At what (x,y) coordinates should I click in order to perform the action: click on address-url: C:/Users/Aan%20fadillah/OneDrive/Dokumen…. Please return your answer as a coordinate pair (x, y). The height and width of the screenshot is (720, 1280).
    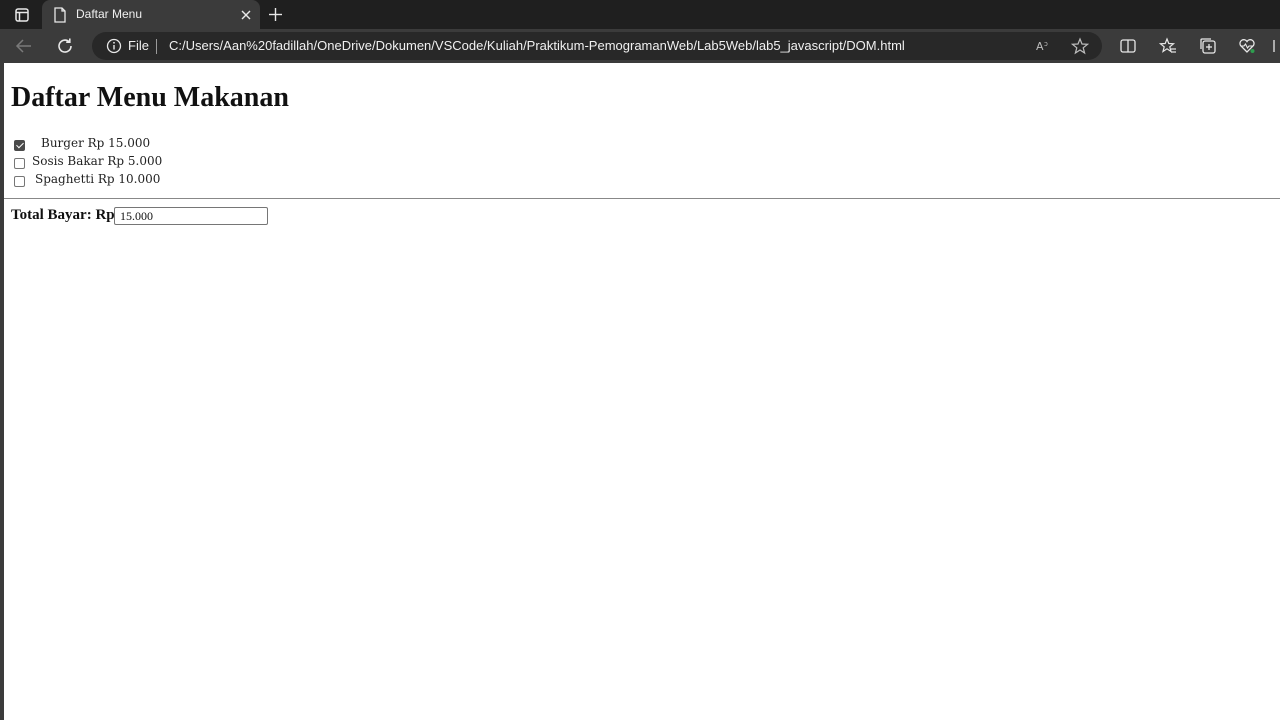
    Looking at the image, I should click on (579, 45).